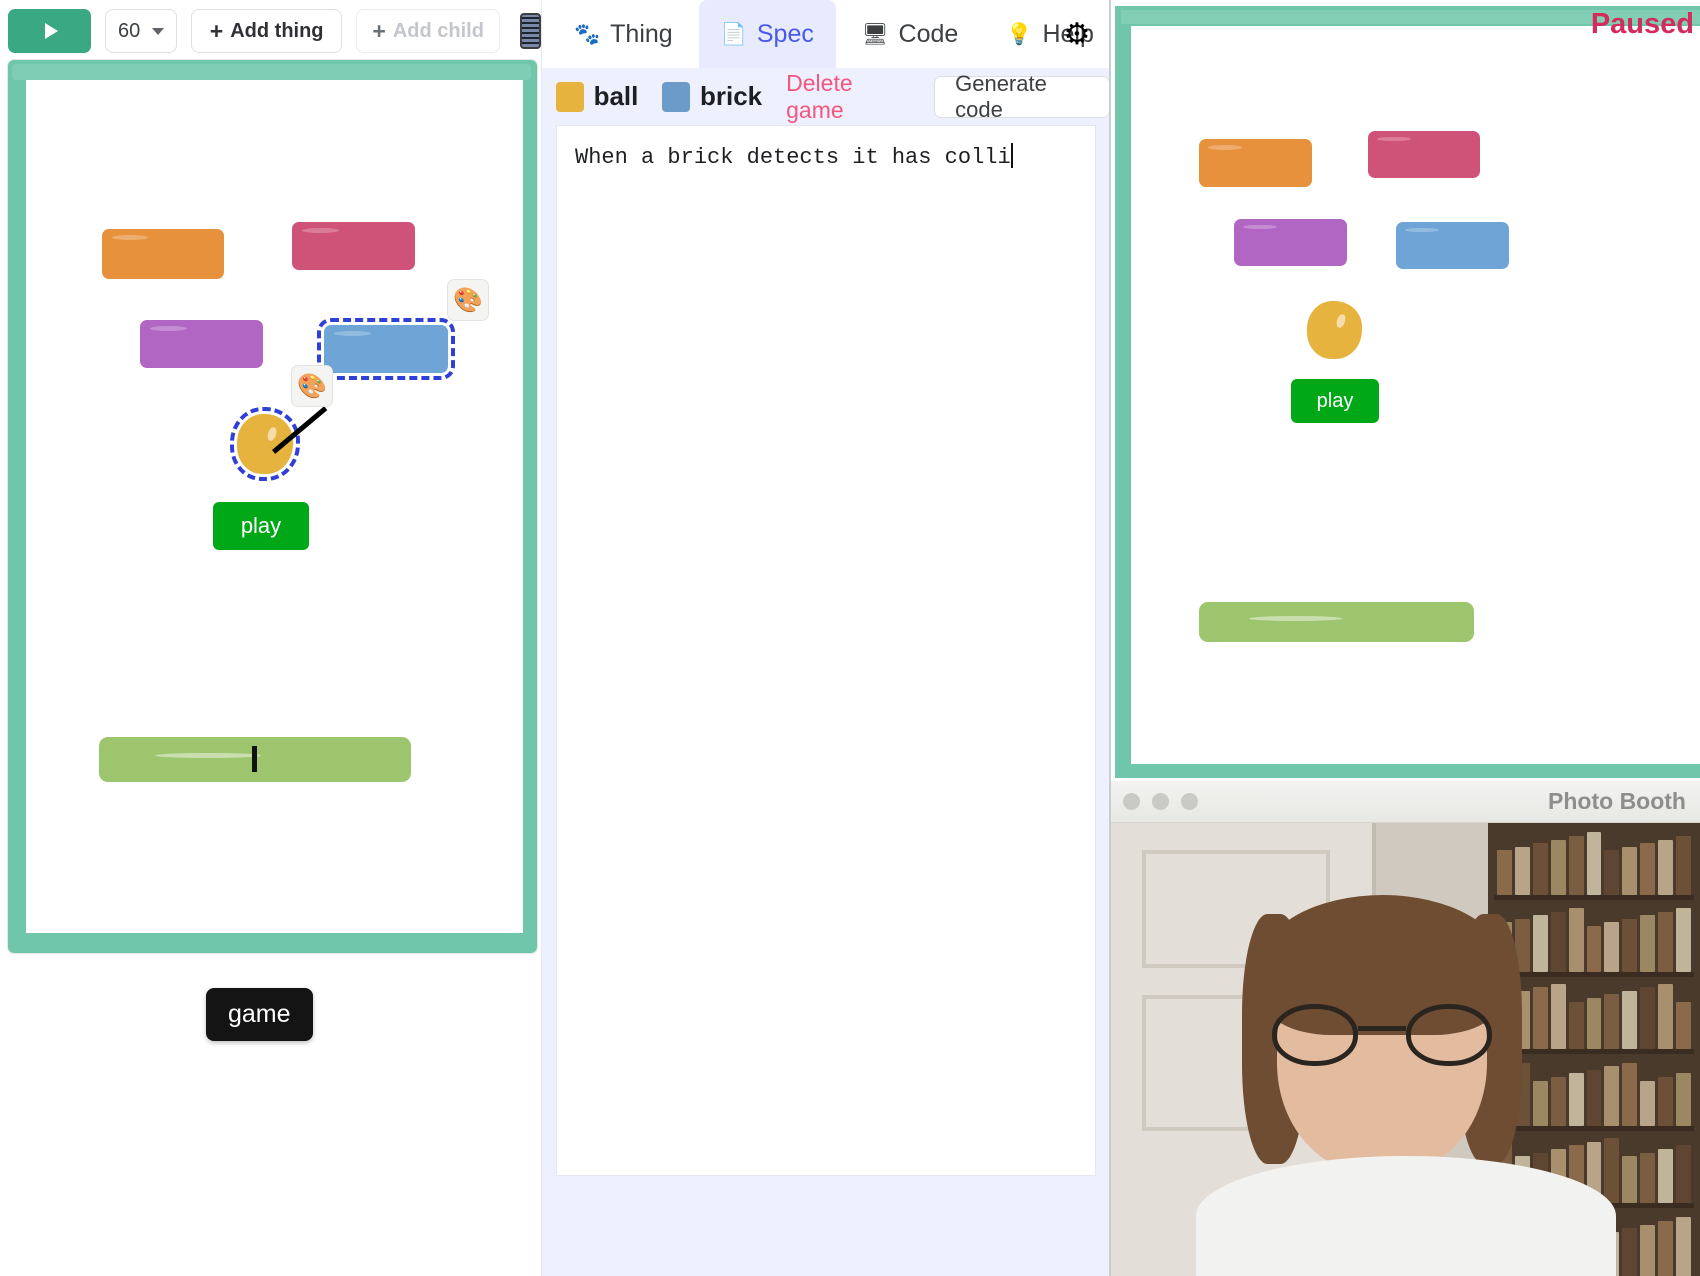 The height and width of the screenshot is (1276, 1700). I want to click on play-triangle-icon, so click(51, 31).